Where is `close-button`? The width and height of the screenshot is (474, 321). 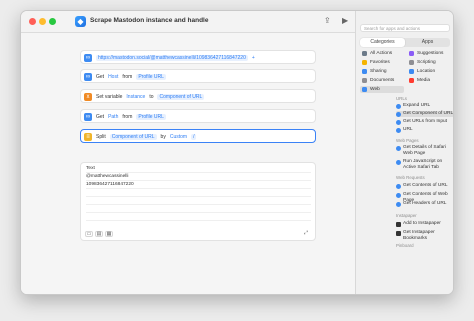 close-button is located at coordinates (32, 21).